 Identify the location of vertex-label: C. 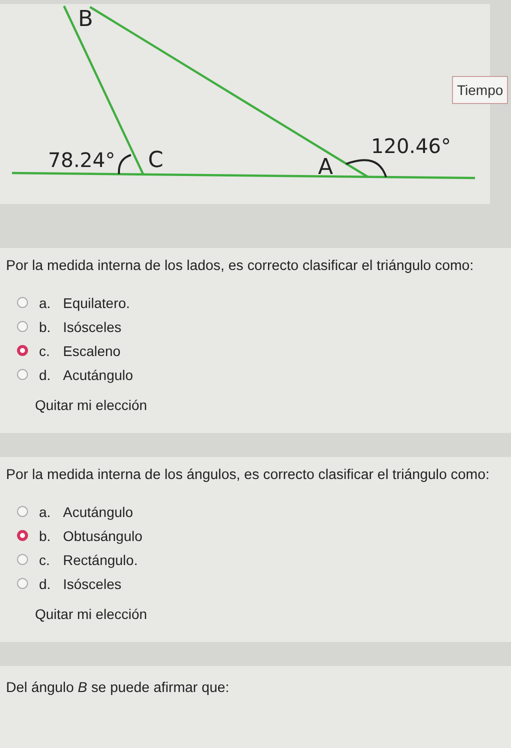
(156, 160).